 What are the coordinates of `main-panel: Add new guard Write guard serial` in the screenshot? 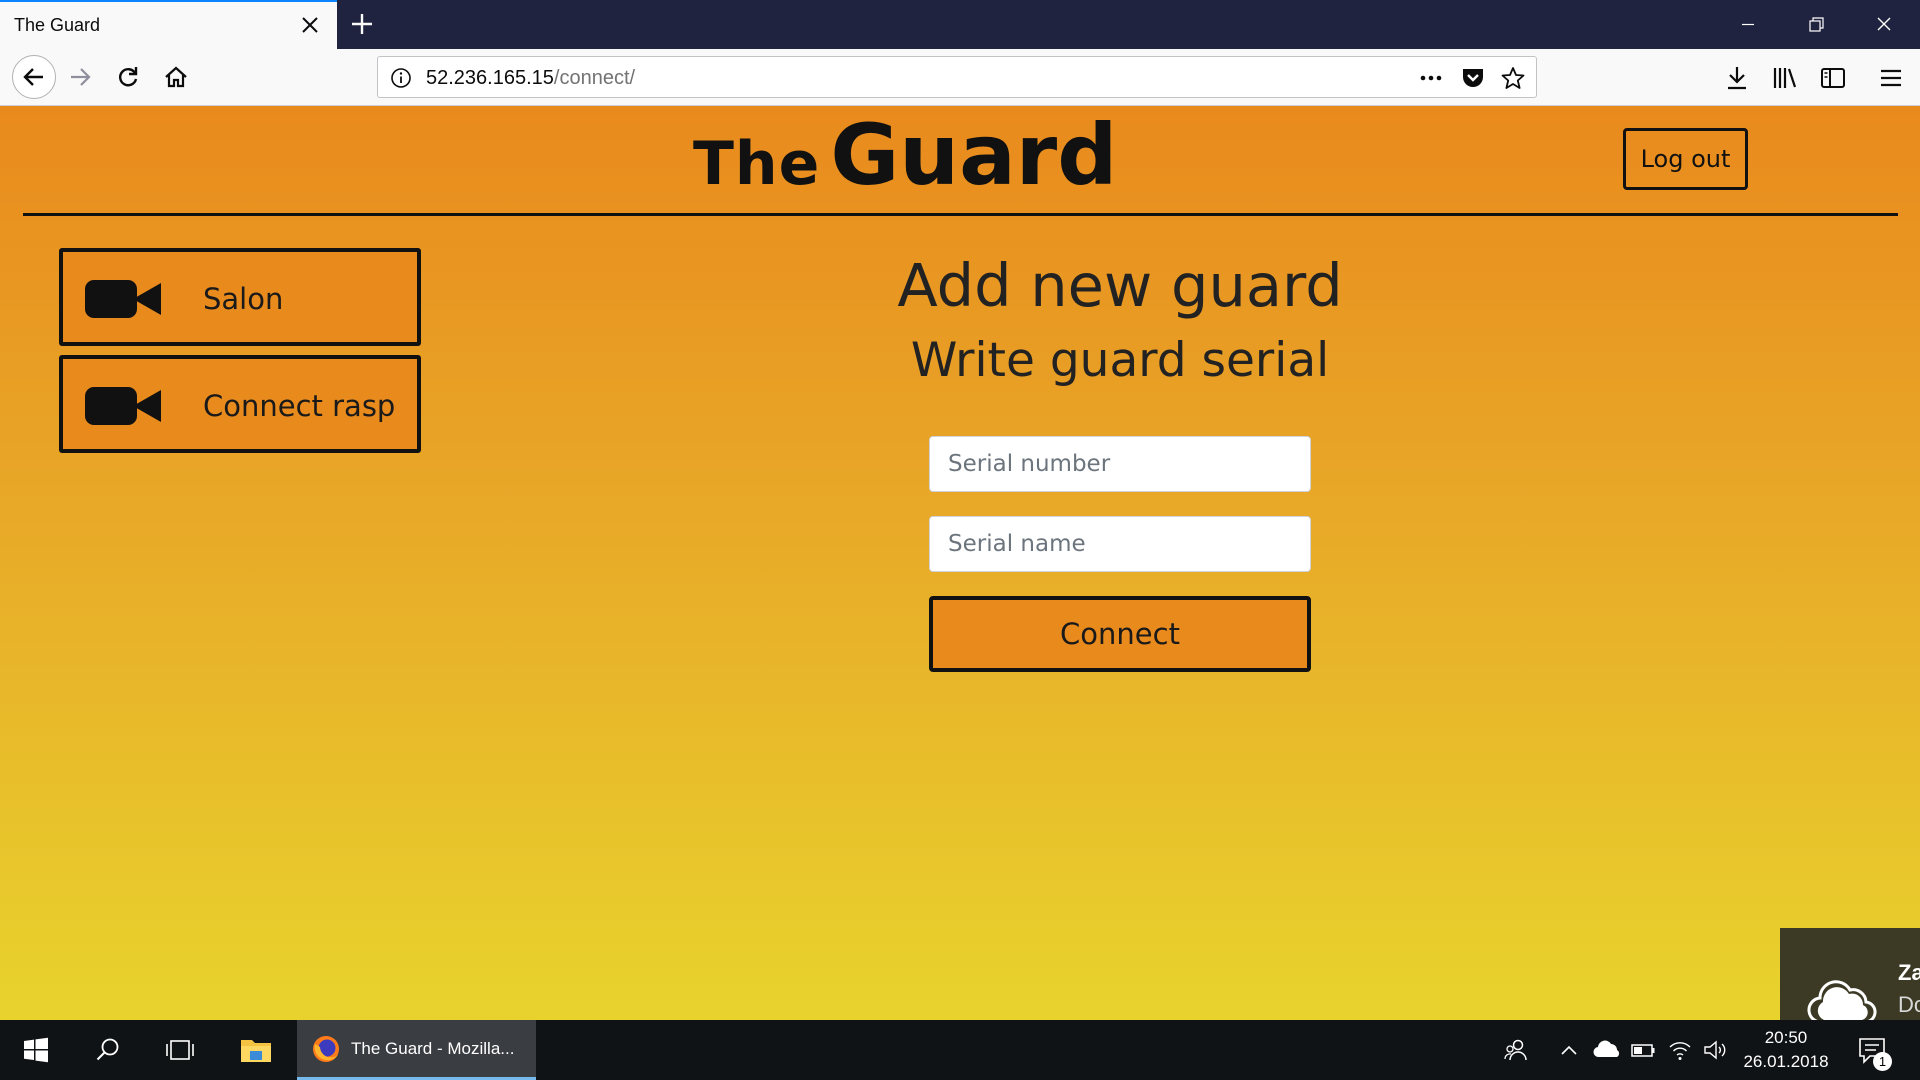 It's located at (1120, 321).